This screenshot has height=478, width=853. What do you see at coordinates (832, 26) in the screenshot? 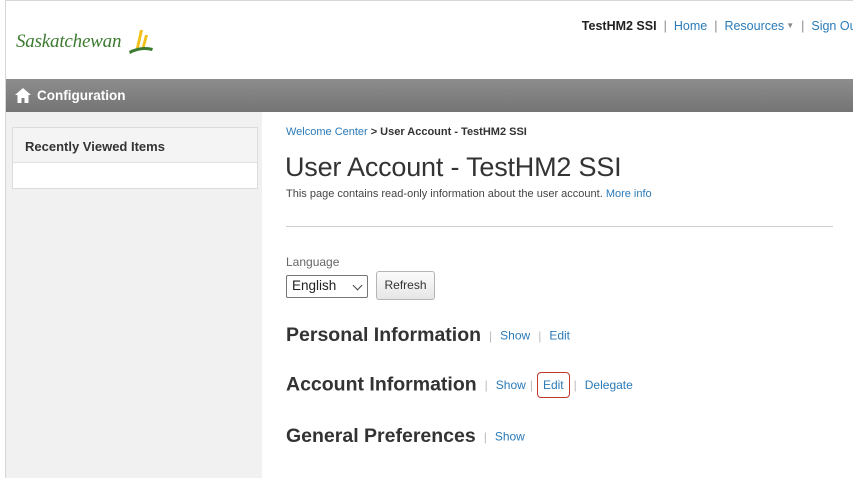
I see `sign-out-link: Sign Out` at bounding box center [832, 26].